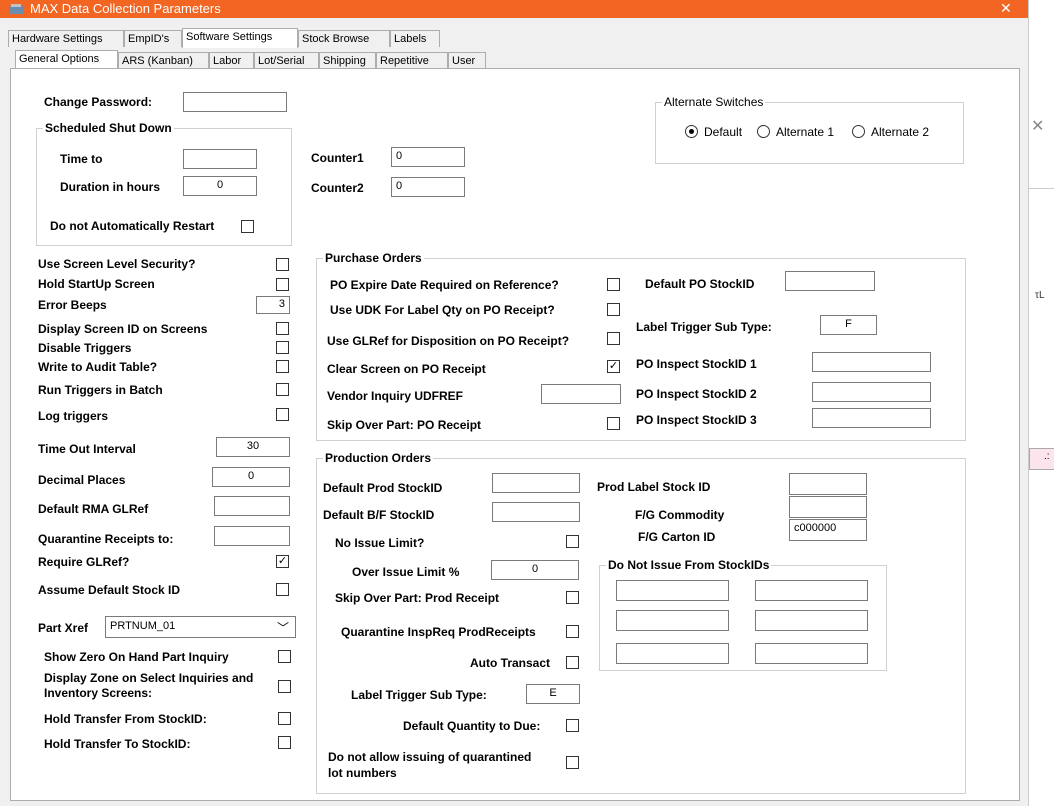  Describe the element at coordinates (691, 131) in the screenshot. I see `radio-default` at that location.